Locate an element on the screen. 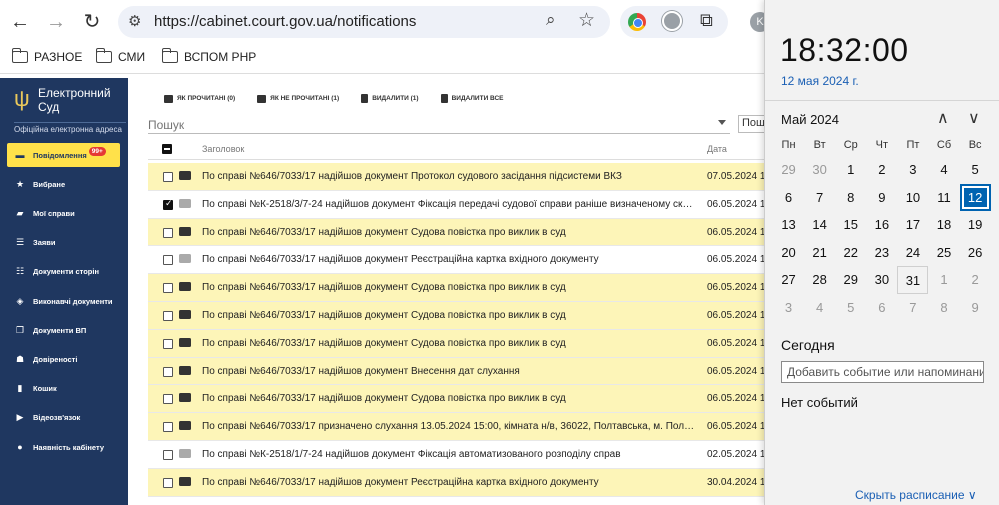 The height and width of the screenshot is (505, 999). delete-all-button: ВИДАЛИТИ ВСЕ is located at coordinates (472, 98).